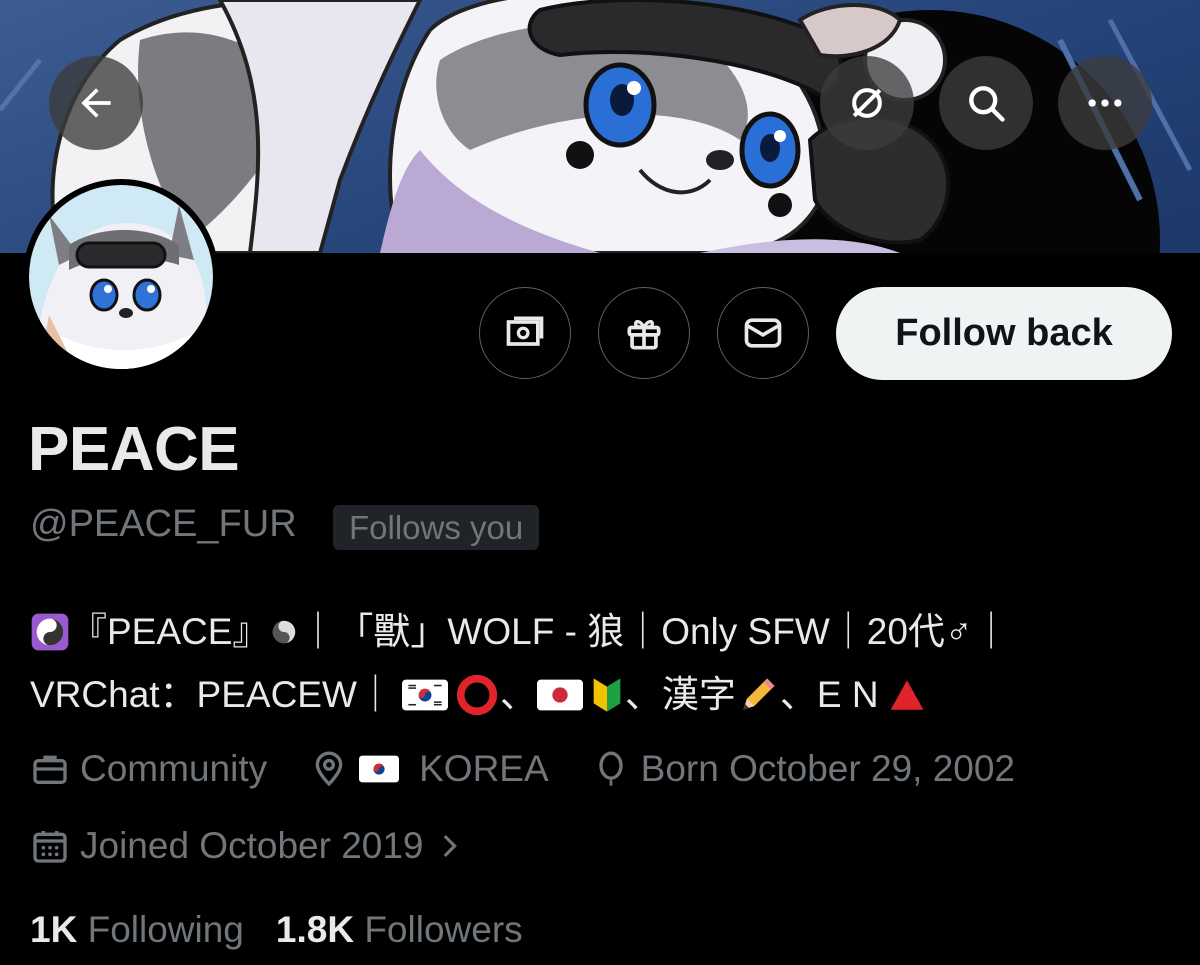  What do you see at coordinates (54, 929) in the screenshot?
I see `following-count: 1K` at bounding box center [54, 929].